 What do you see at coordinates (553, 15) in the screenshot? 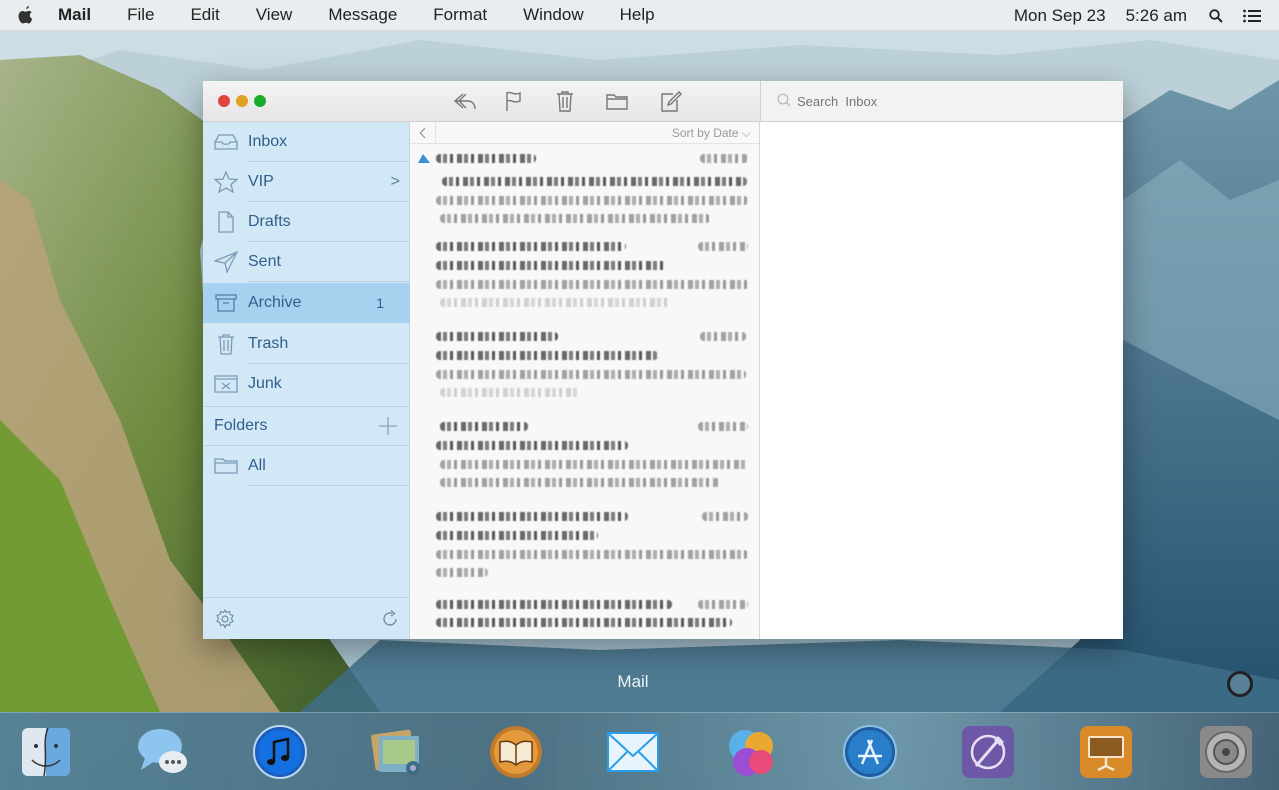
I see `menu-window: Window` at bounding box center [553, 15].